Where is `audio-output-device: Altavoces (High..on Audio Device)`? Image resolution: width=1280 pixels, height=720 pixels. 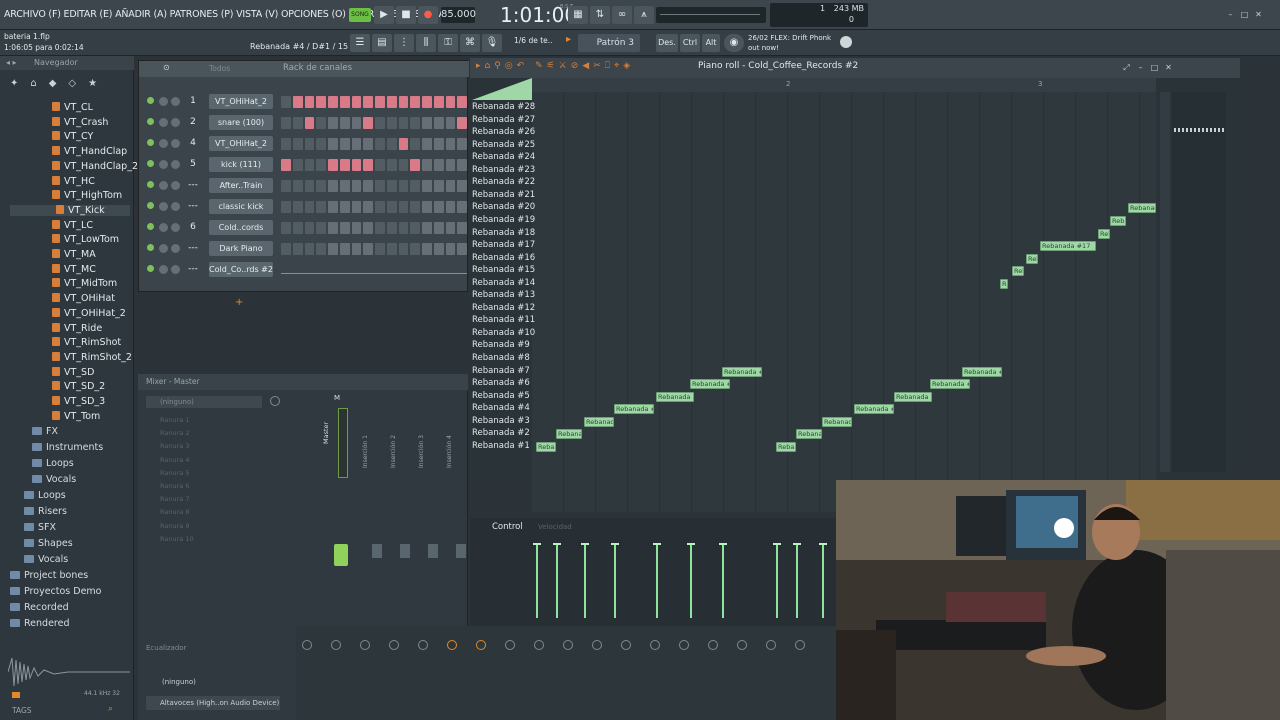
audio-output-device: Altavoces (High..on Audio Device) is located at coordinates (213, 703).